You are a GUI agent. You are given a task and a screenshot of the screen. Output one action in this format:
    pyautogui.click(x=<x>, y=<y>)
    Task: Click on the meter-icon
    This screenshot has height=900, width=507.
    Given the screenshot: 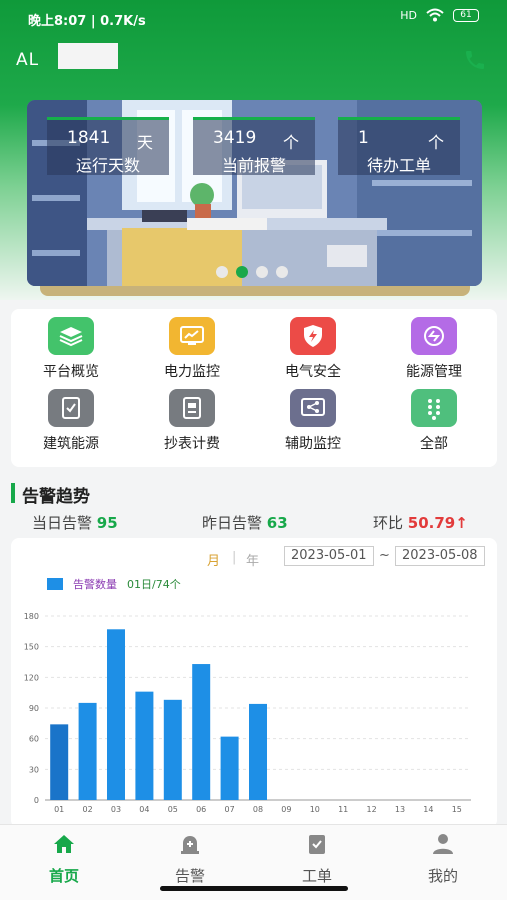 What is the action you would take?
    pyautogui.click(x=192, y=408)
    